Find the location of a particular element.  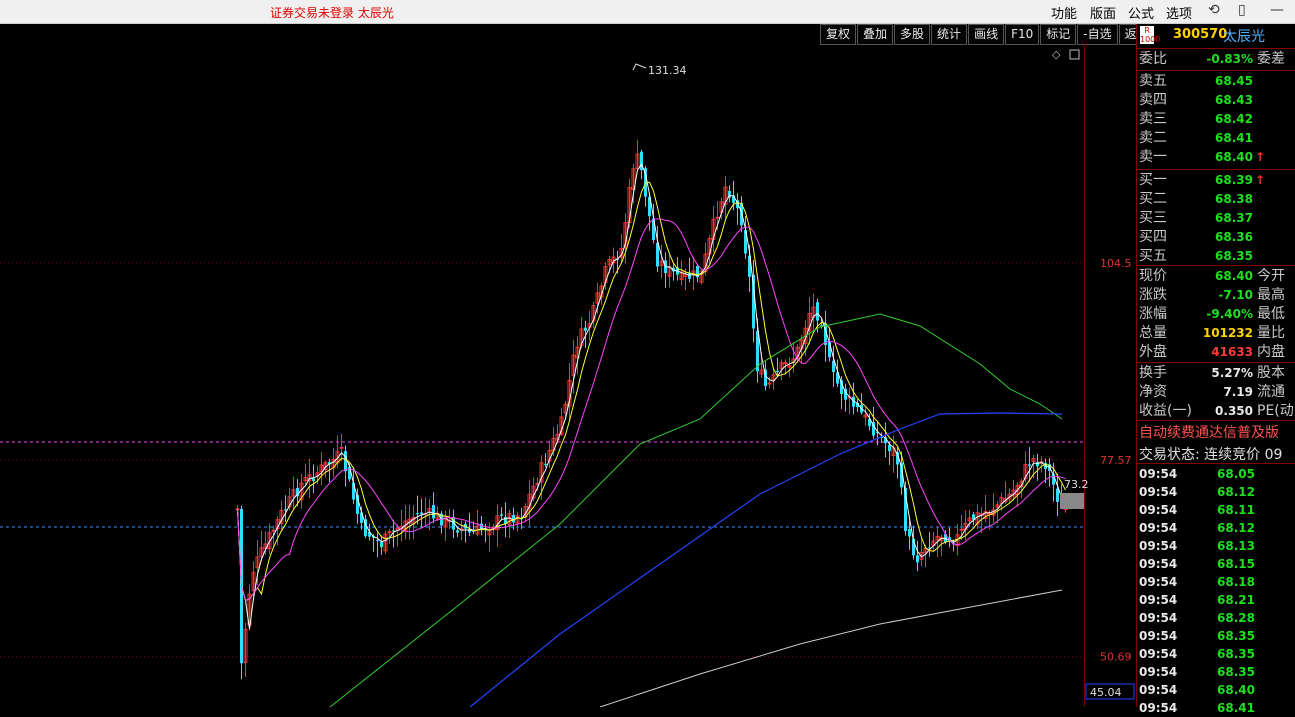

axis-tick-label: 50.69 is located at coordinates (1116, 657).